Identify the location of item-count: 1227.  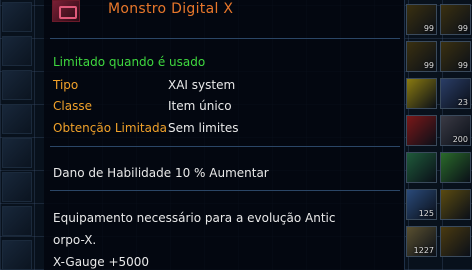
(423, 250).